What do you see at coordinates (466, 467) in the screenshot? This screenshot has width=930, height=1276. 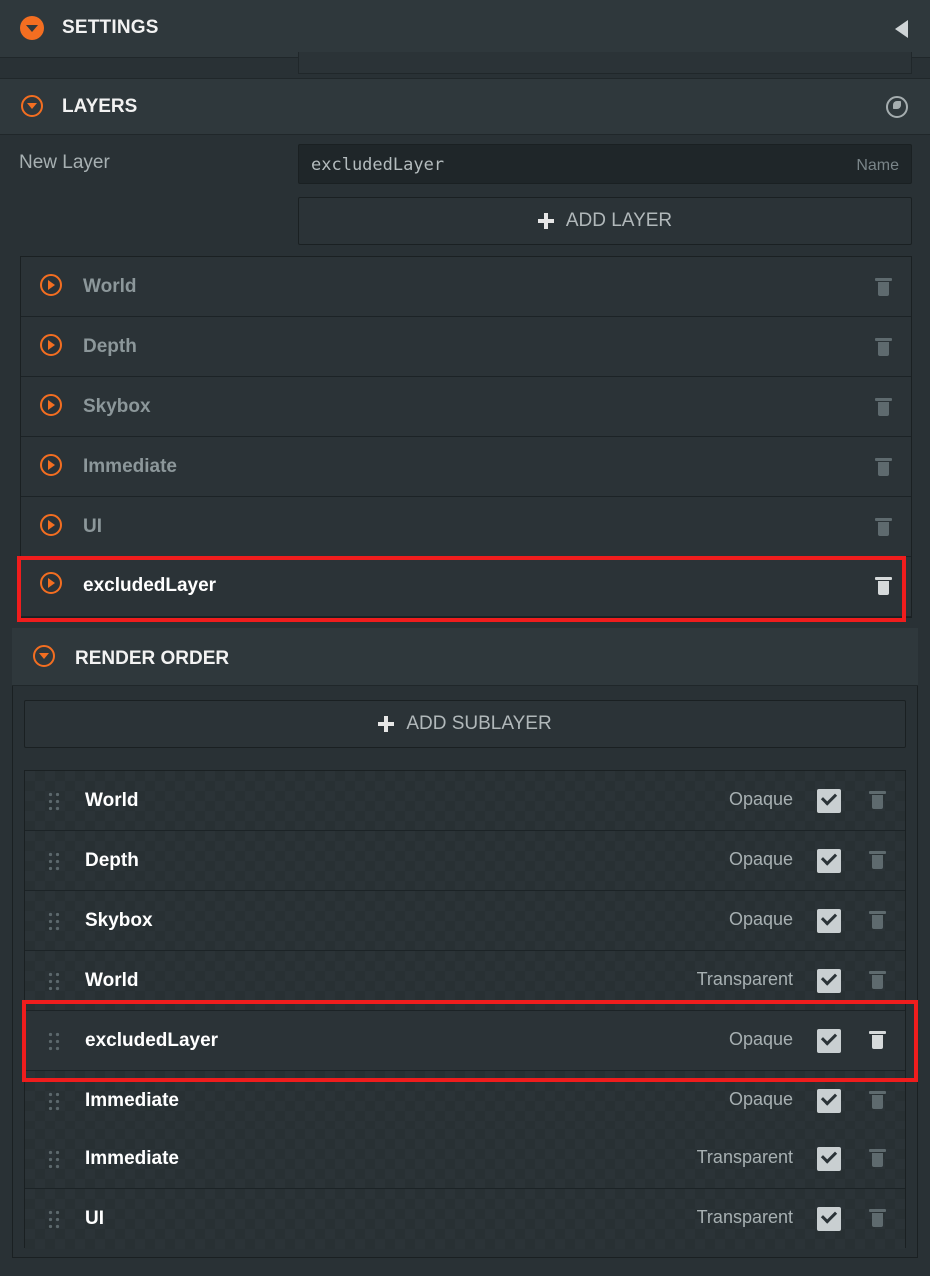 I see `layer-item-immediate: Immediate` at bounding box center [466, 467].